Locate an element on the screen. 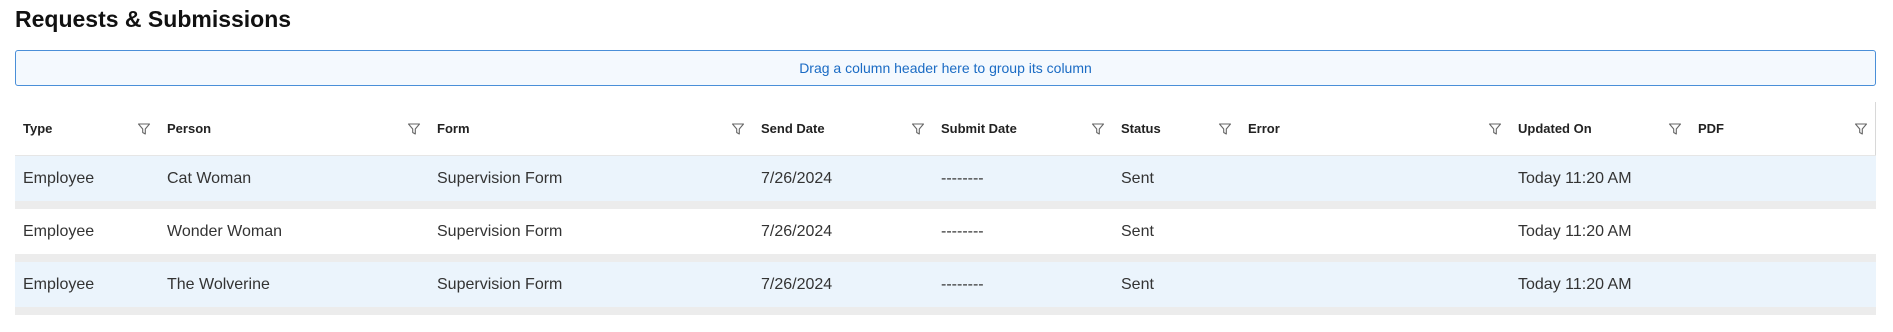 The height and width of the screenshot is (332, 1893). column-header-label: Status is located at coordinates (1141, 128).